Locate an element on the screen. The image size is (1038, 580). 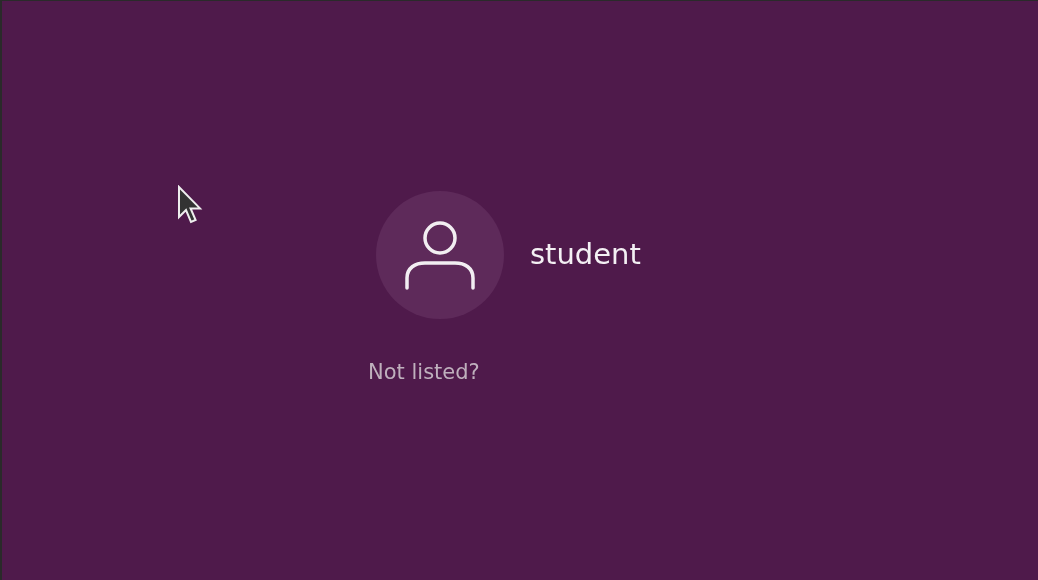
user-button: student is located at coordinates (510, 255).